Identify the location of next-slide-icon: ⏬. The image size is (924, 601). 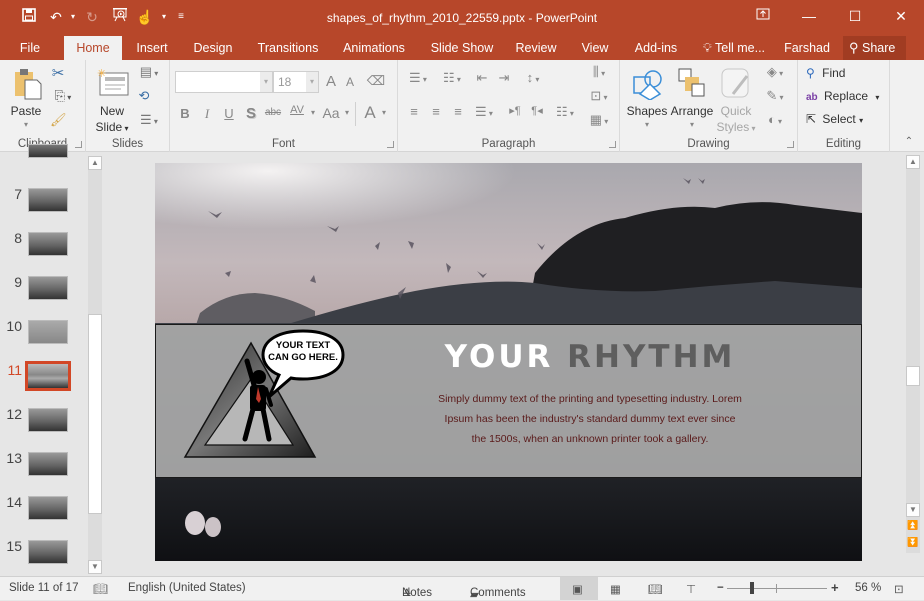
(913, 542).